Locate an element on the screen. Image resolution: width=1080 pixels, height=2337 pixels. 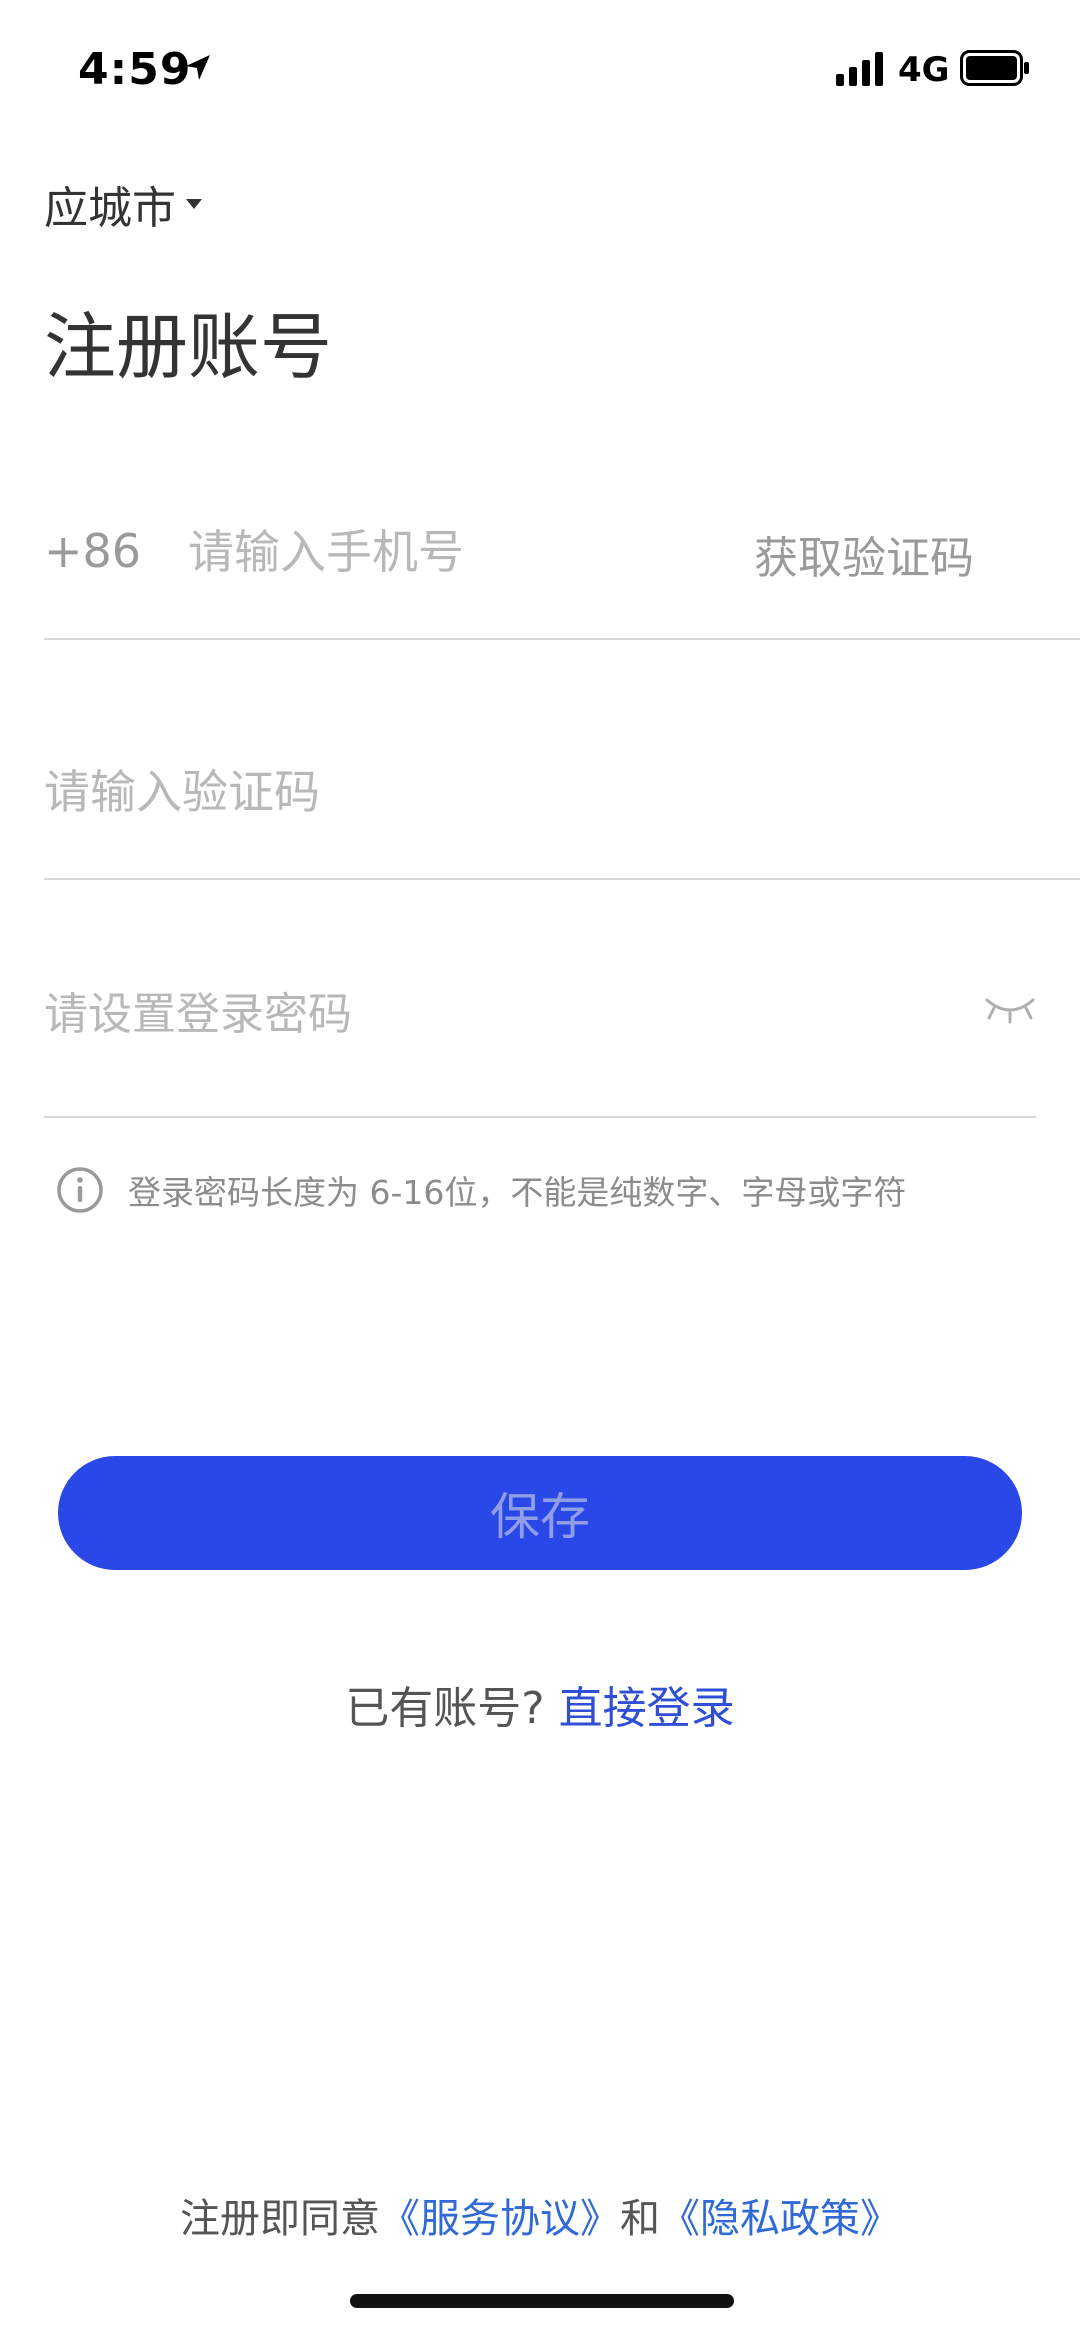
status-bar: 4:59 4G is located at coordinates (540, 70).